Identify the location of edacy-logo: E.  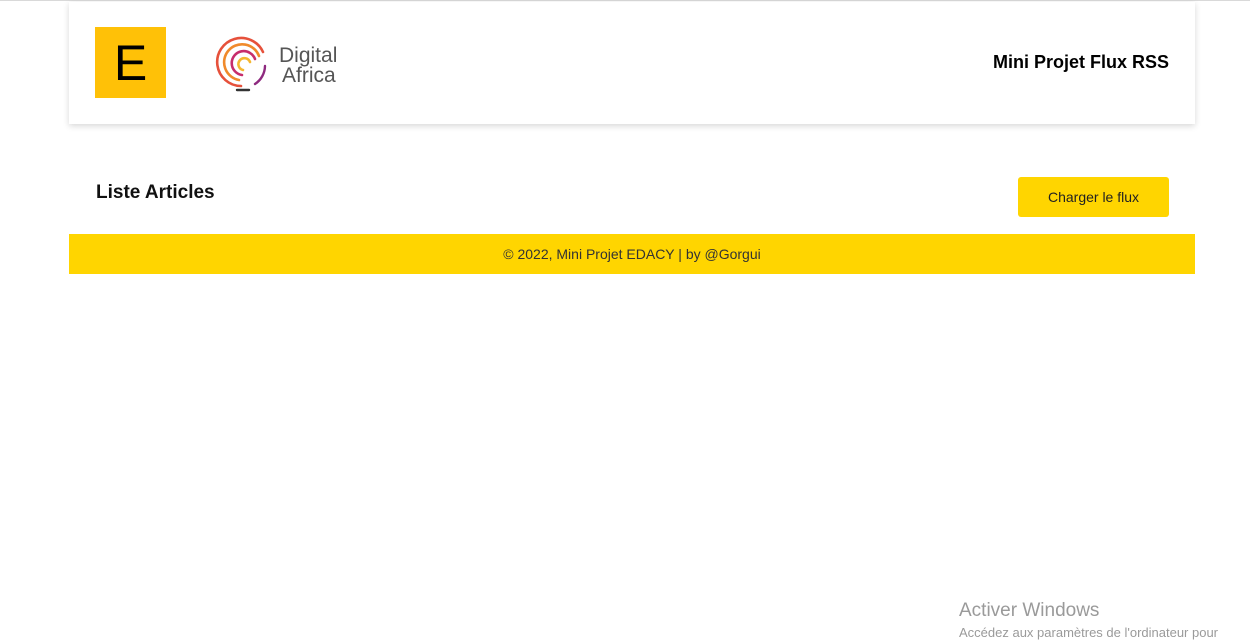
(130, 62).